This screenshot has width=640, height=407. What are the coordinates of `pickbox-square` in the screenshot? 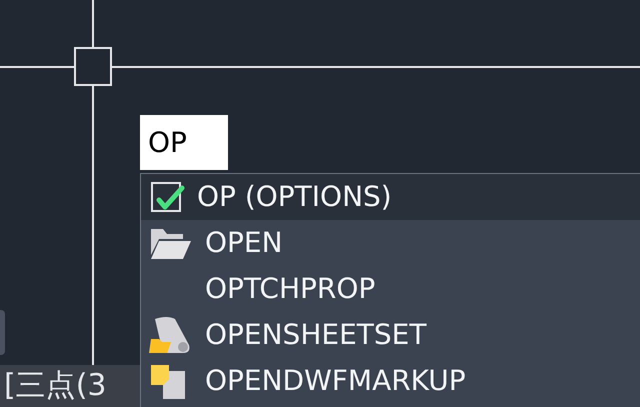 It's located at (93, 66).